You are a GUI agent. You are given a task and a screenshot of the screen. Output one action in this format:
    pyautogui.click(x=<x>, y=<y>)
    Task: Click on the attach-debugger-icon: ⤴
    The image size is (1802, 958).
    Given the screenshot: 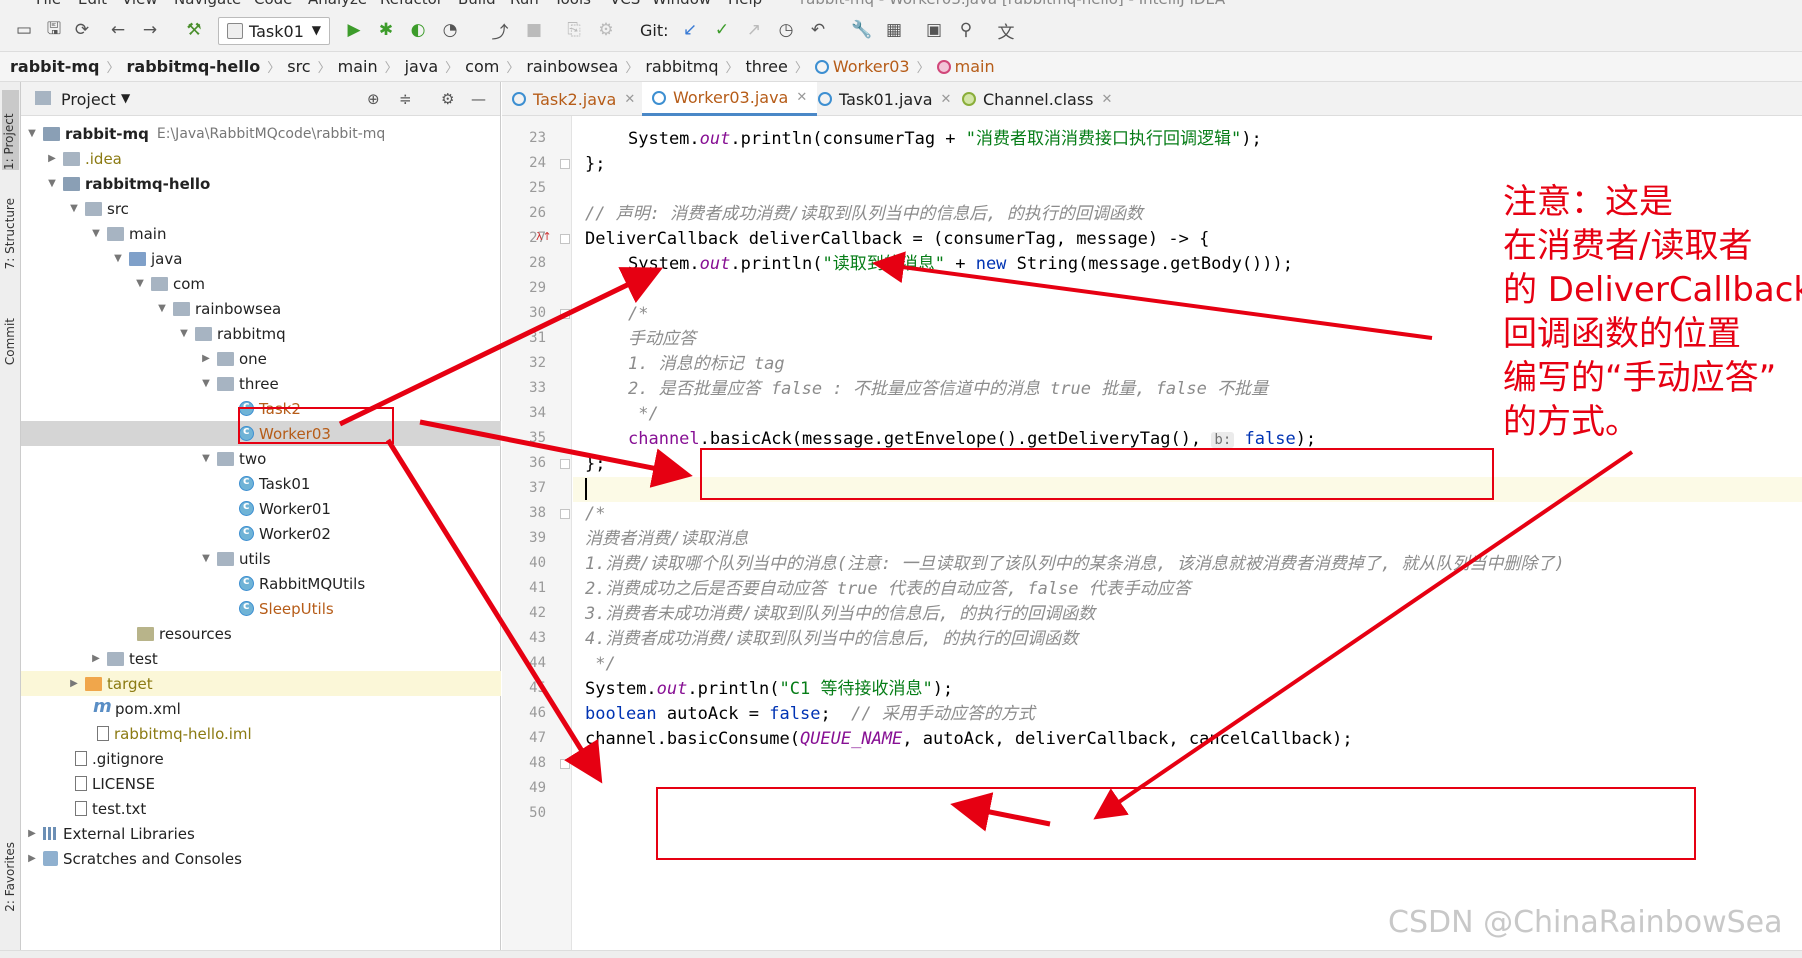 What is the action you would take?
    pyautogui.click(x=500, y=31)
    